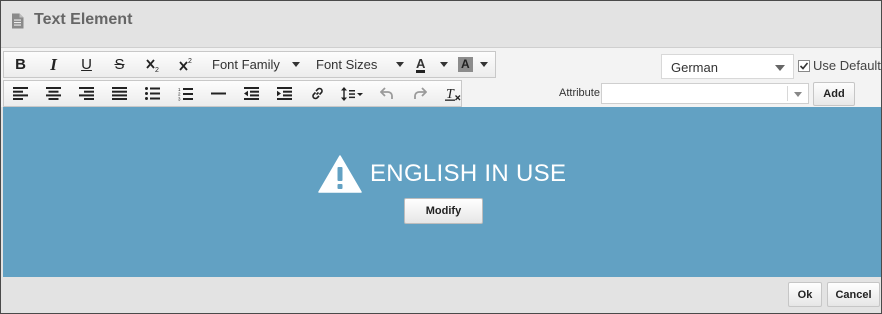 This screenshot has width=882, height=314. Describe the element at coordinates (441, 295) in the screenshot. I see `dialog-footer: Ok Cancel` at that location.